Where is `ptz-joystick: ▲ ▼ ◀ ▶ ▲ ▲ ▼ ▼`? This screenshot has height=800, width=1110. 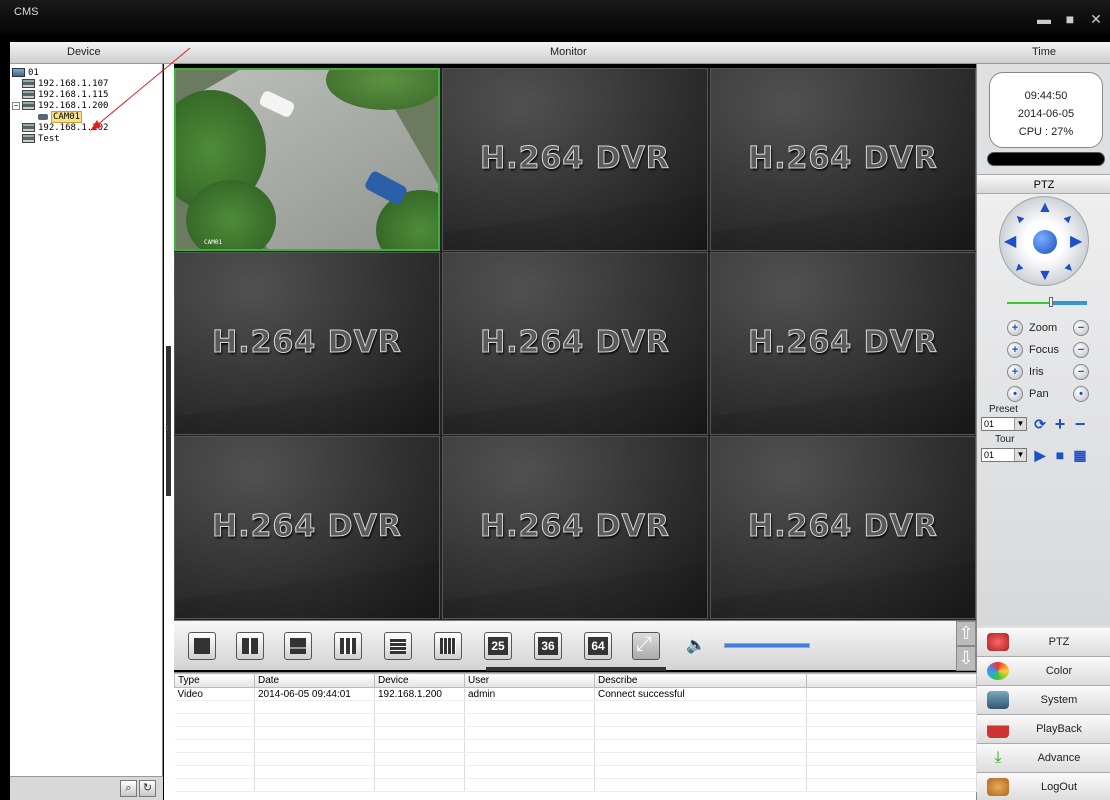 ptz-joystick: ▲ ▼ ◀ ▶ ▲ ▲ ▼ ▼ is located at coordinates (1044, 241).